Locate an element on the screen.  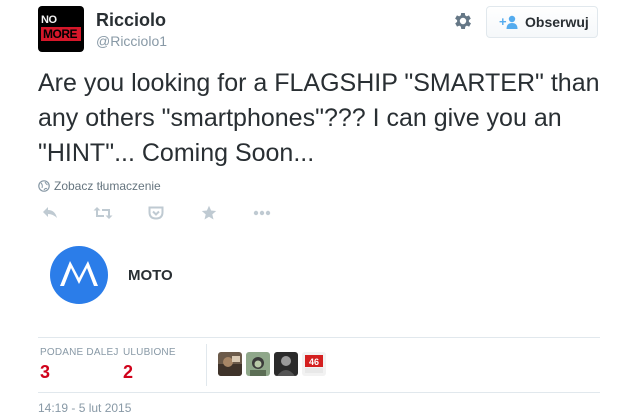
user-display-name: Ricciolo is located at coordinates (131, 20).